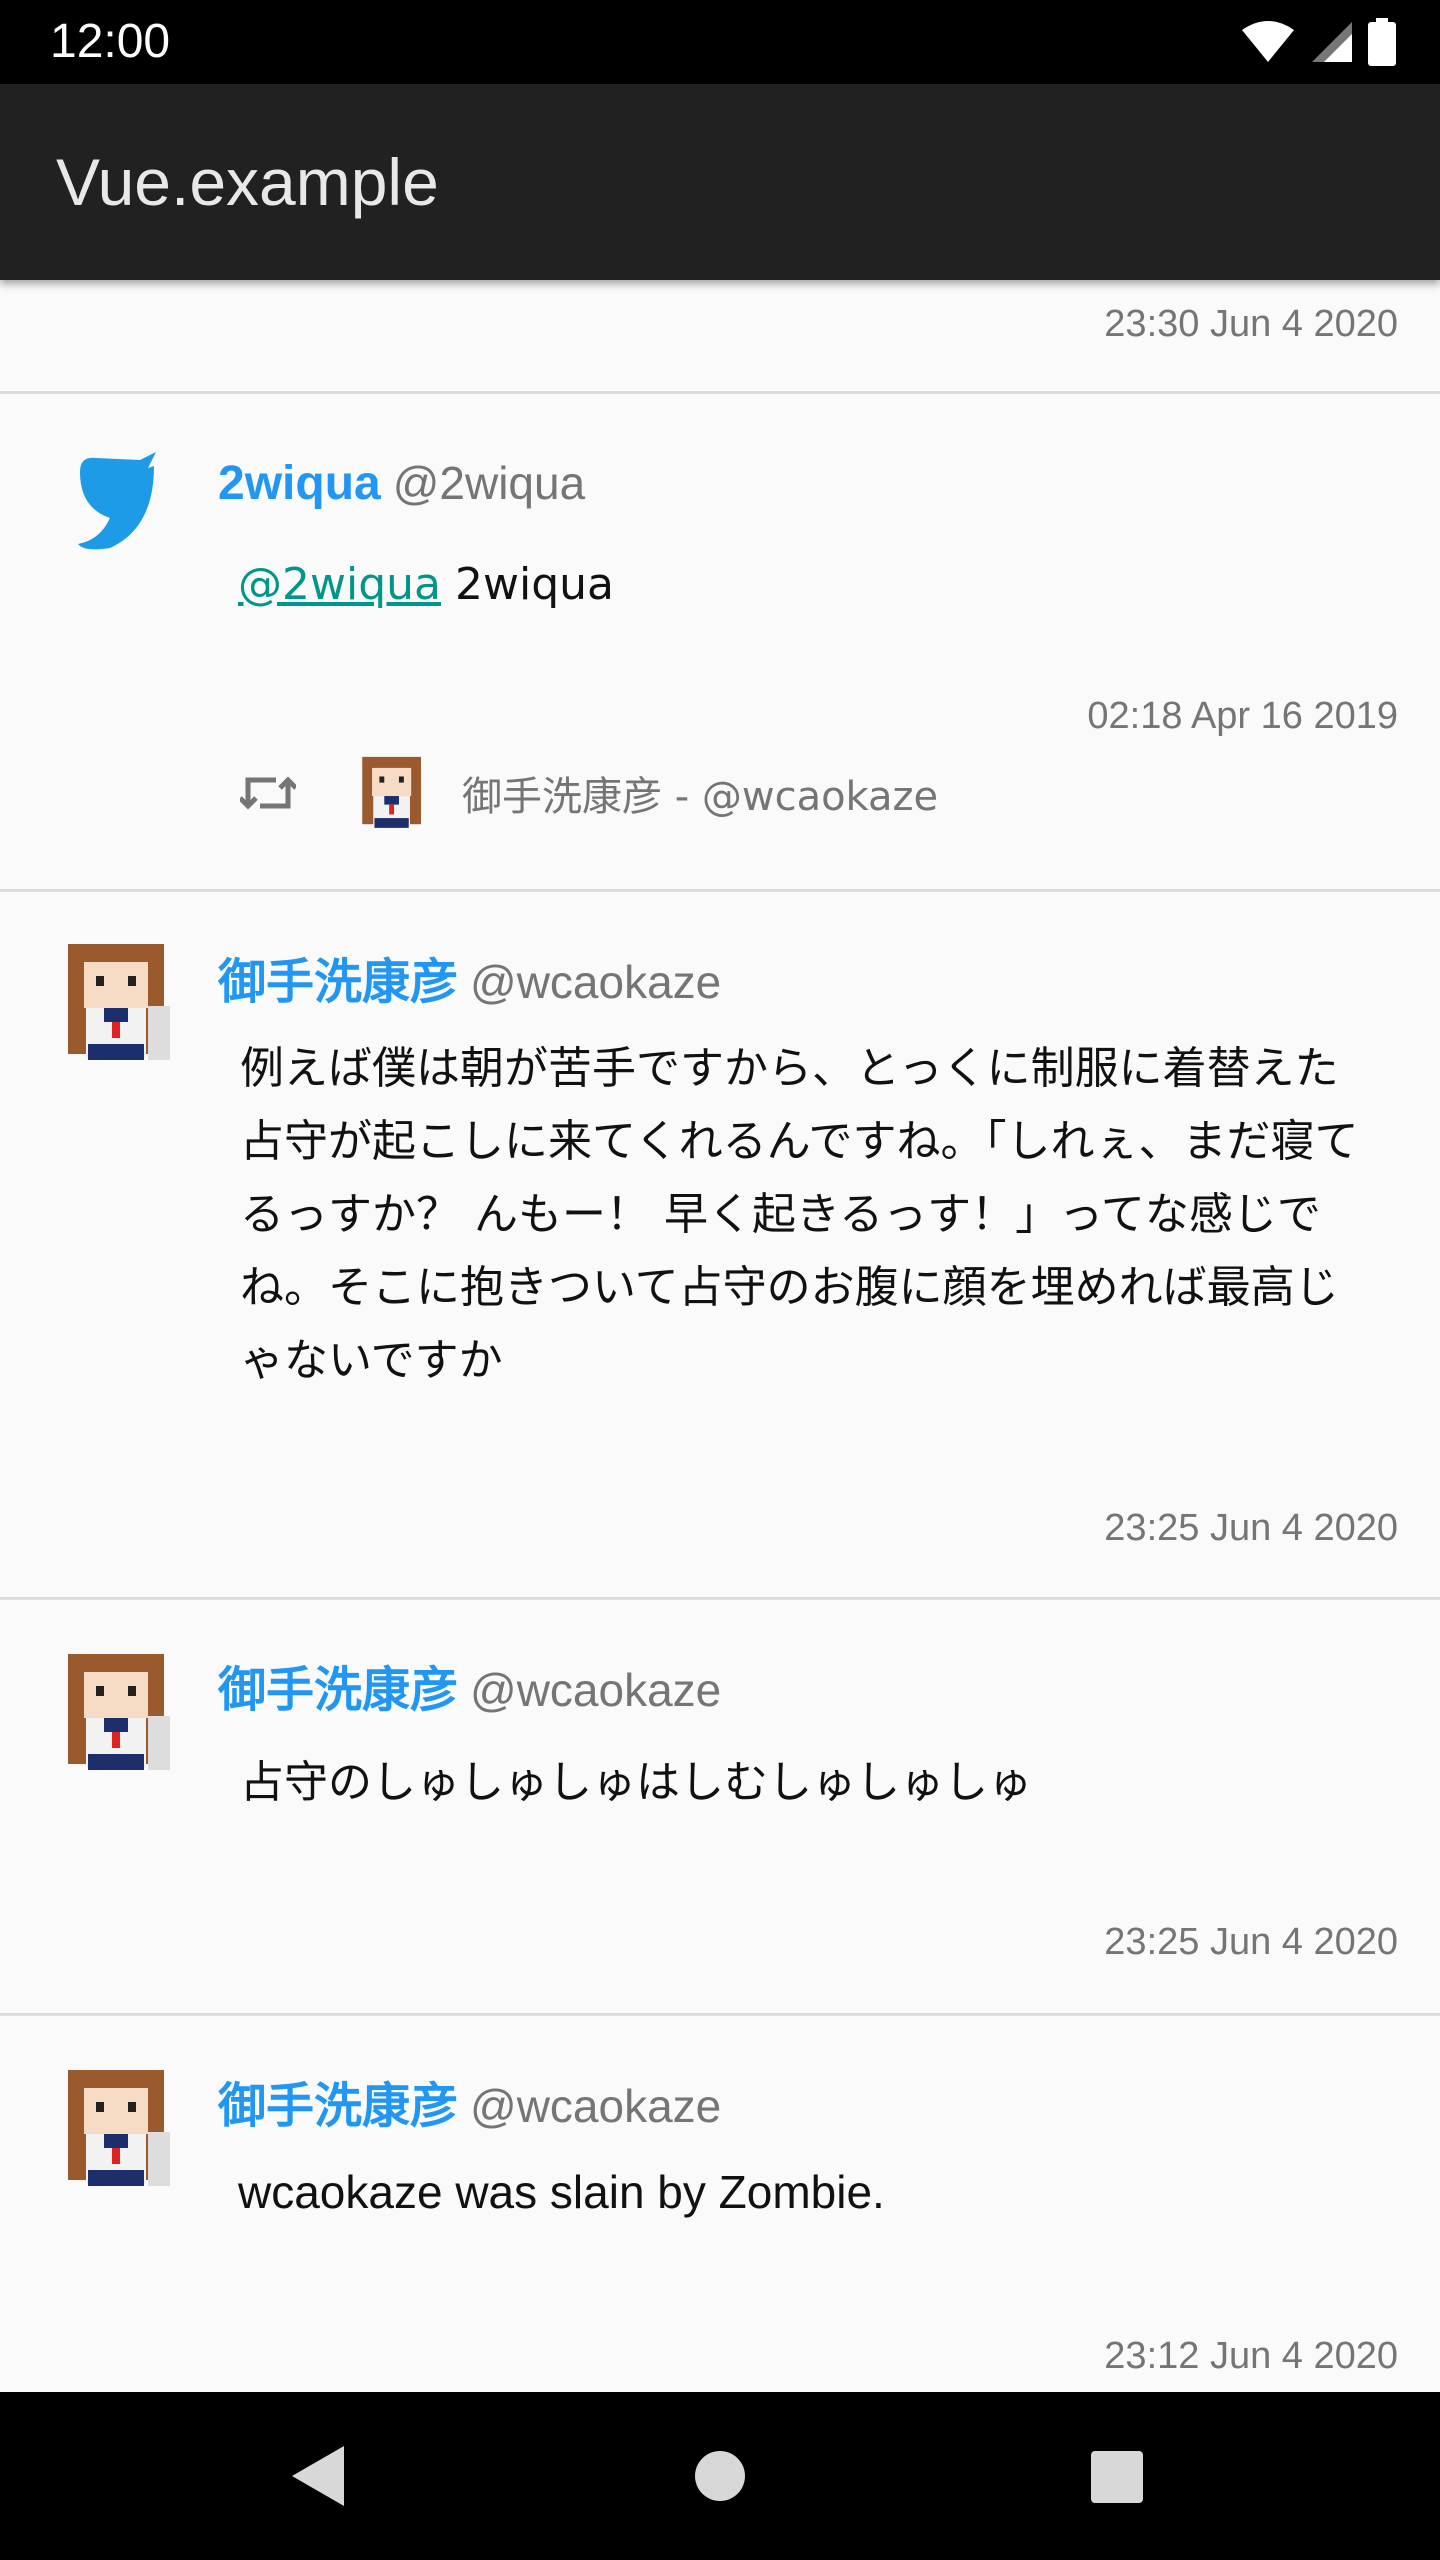  What do you see at coordinates (299, 483) in the screenshot?
I see `author-name: 2wiqua` at bounding box center [299, 483].